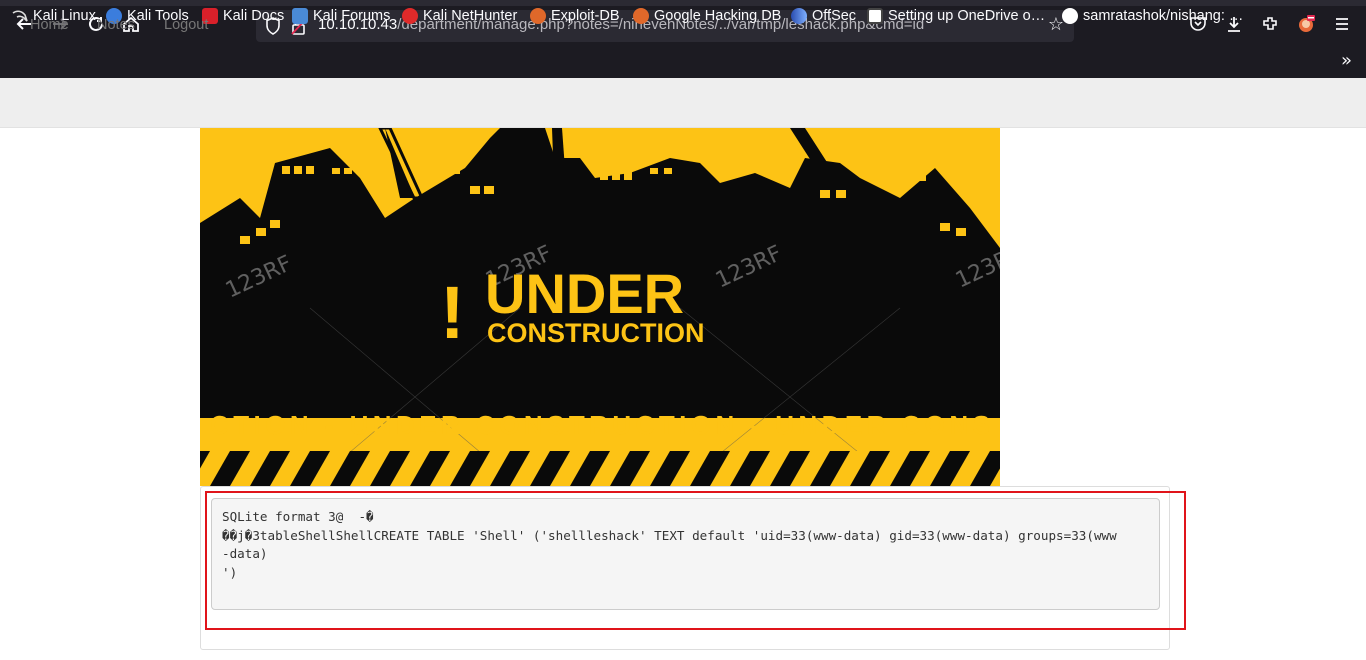 This screenshot has width=1366, height=660. I want to click on bookmark-label: Google Hacking DB, so click(718, 16).